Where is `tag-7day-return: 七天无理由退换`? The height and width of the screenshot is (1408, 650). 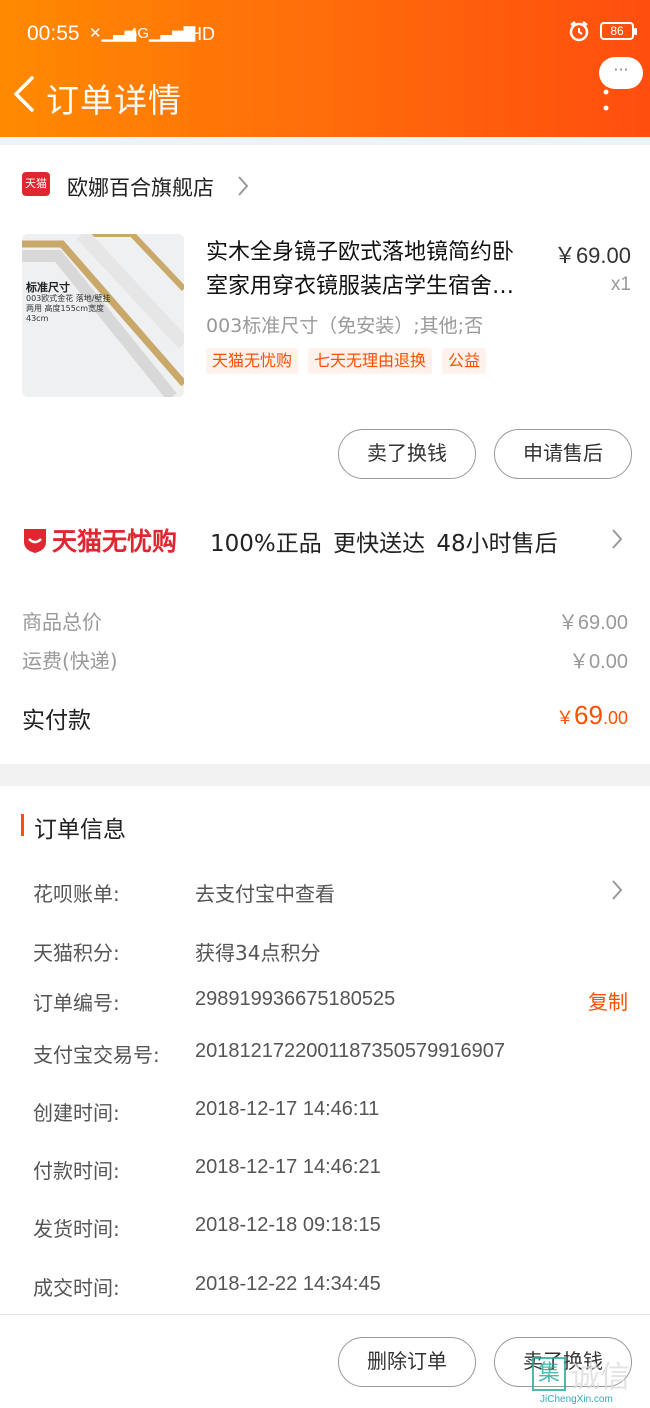
tag-7day-return: 七天无理由退换 is located at coordinates (370, 361).